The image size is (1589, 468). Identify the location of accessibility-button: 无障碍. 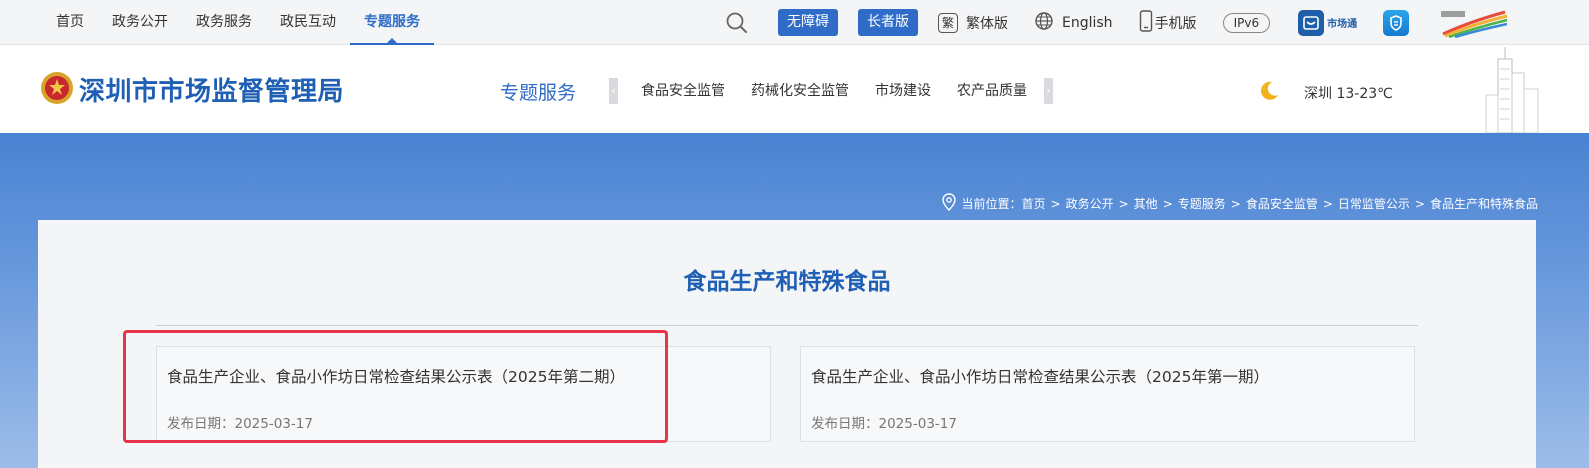
(808, 22).